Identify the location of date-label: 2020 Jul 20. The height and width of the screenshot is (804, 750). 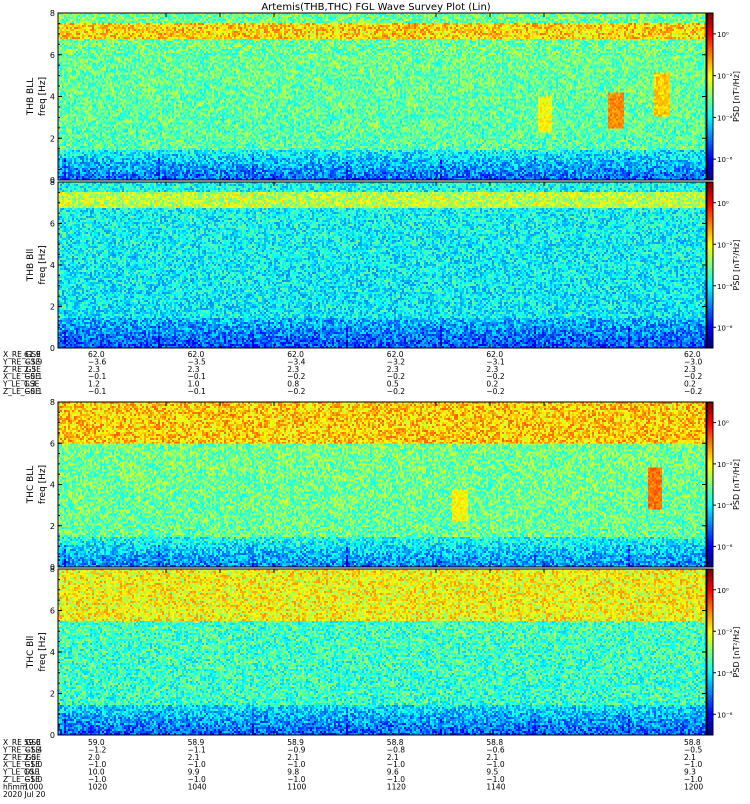
(24, 794).